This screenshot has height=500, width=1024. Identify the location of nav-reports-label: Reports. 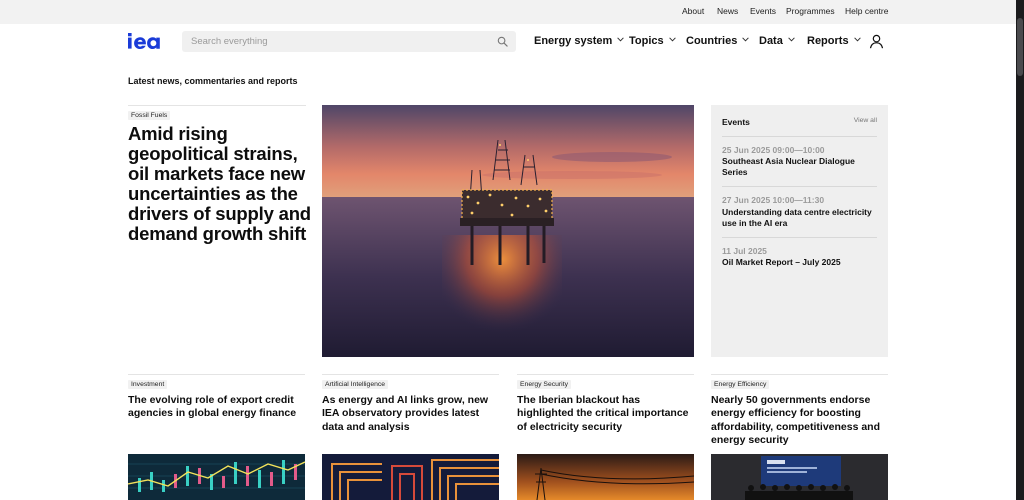
(828, 41).